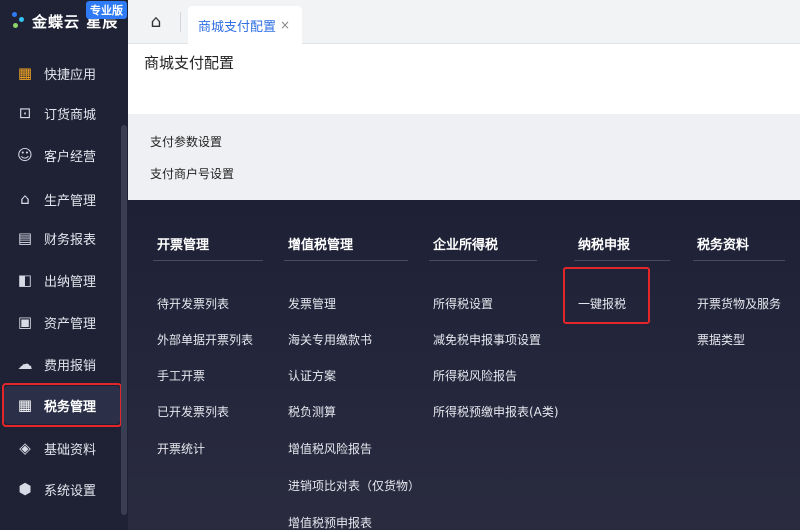 The width and height of the screenshot is (800, 530). Describe the element at coordinates (193, 411) in the screenshot. I see `menu-item: 已开发票列表` at that location.